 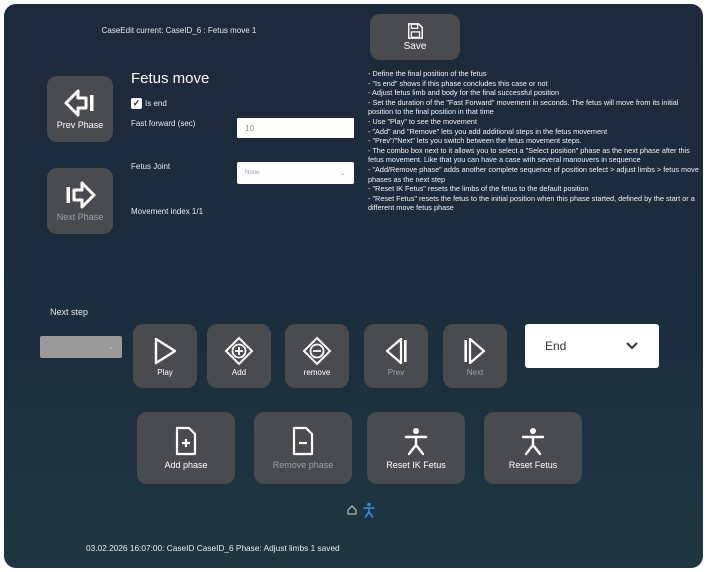 I want to click on prev-label: Prev, so click(x=396, y=372).